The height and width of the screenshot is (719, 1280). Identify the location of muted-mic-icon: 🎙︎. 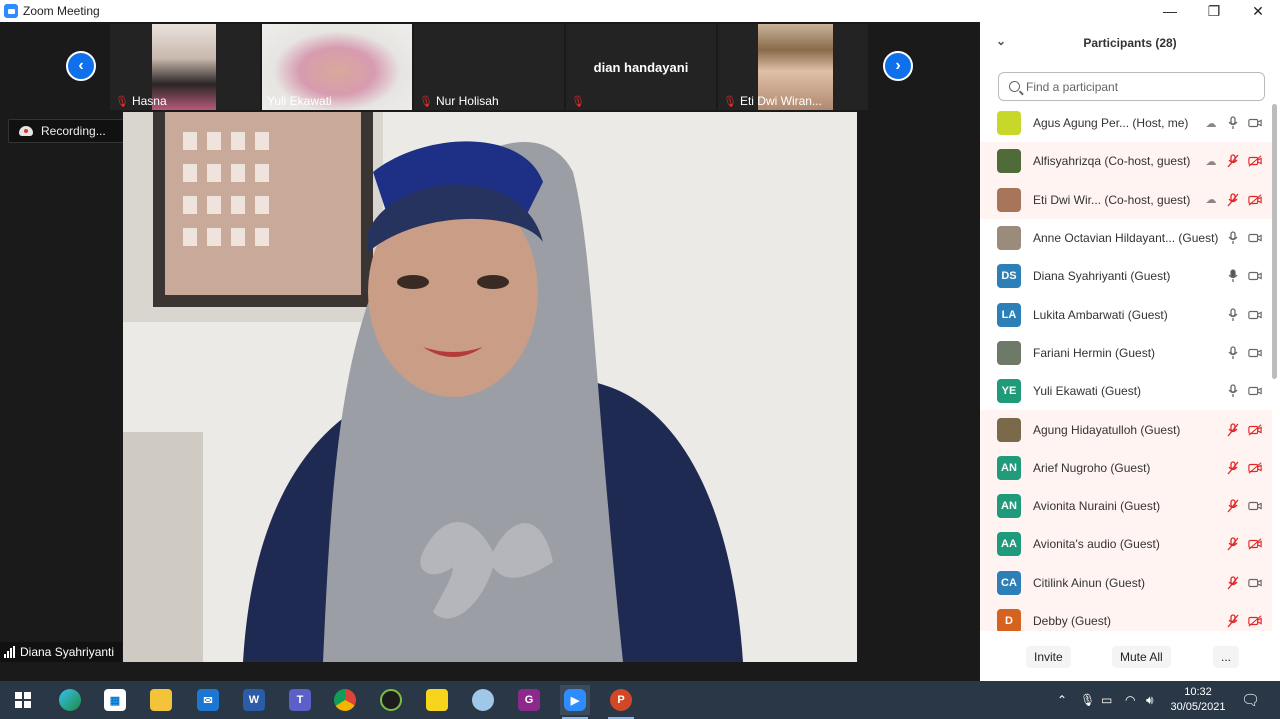
(578, 102).